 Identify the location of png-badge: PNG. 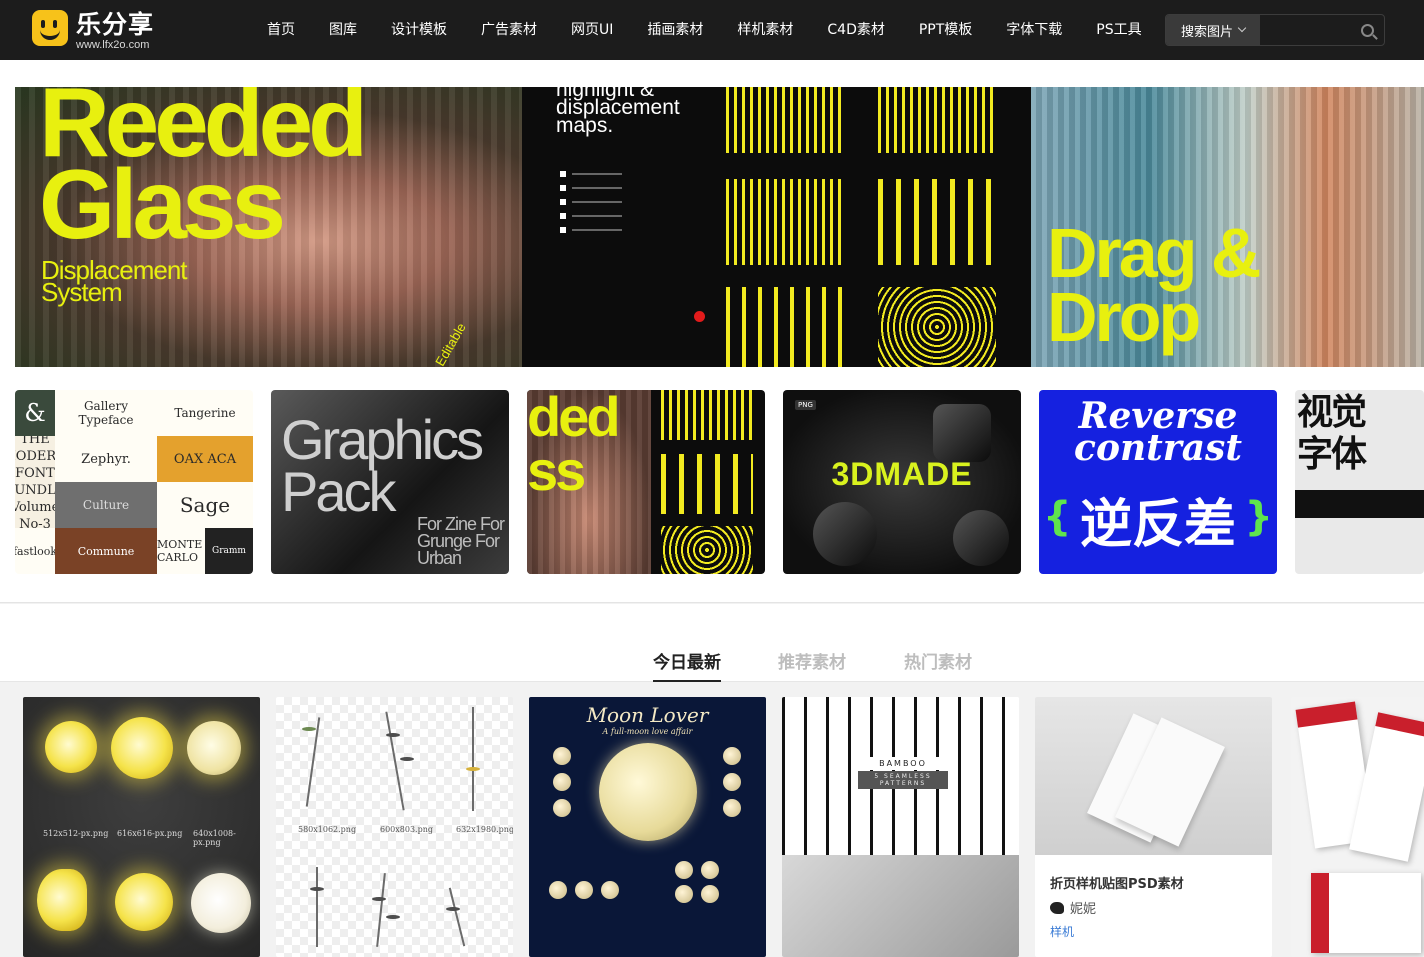
(805, 405).